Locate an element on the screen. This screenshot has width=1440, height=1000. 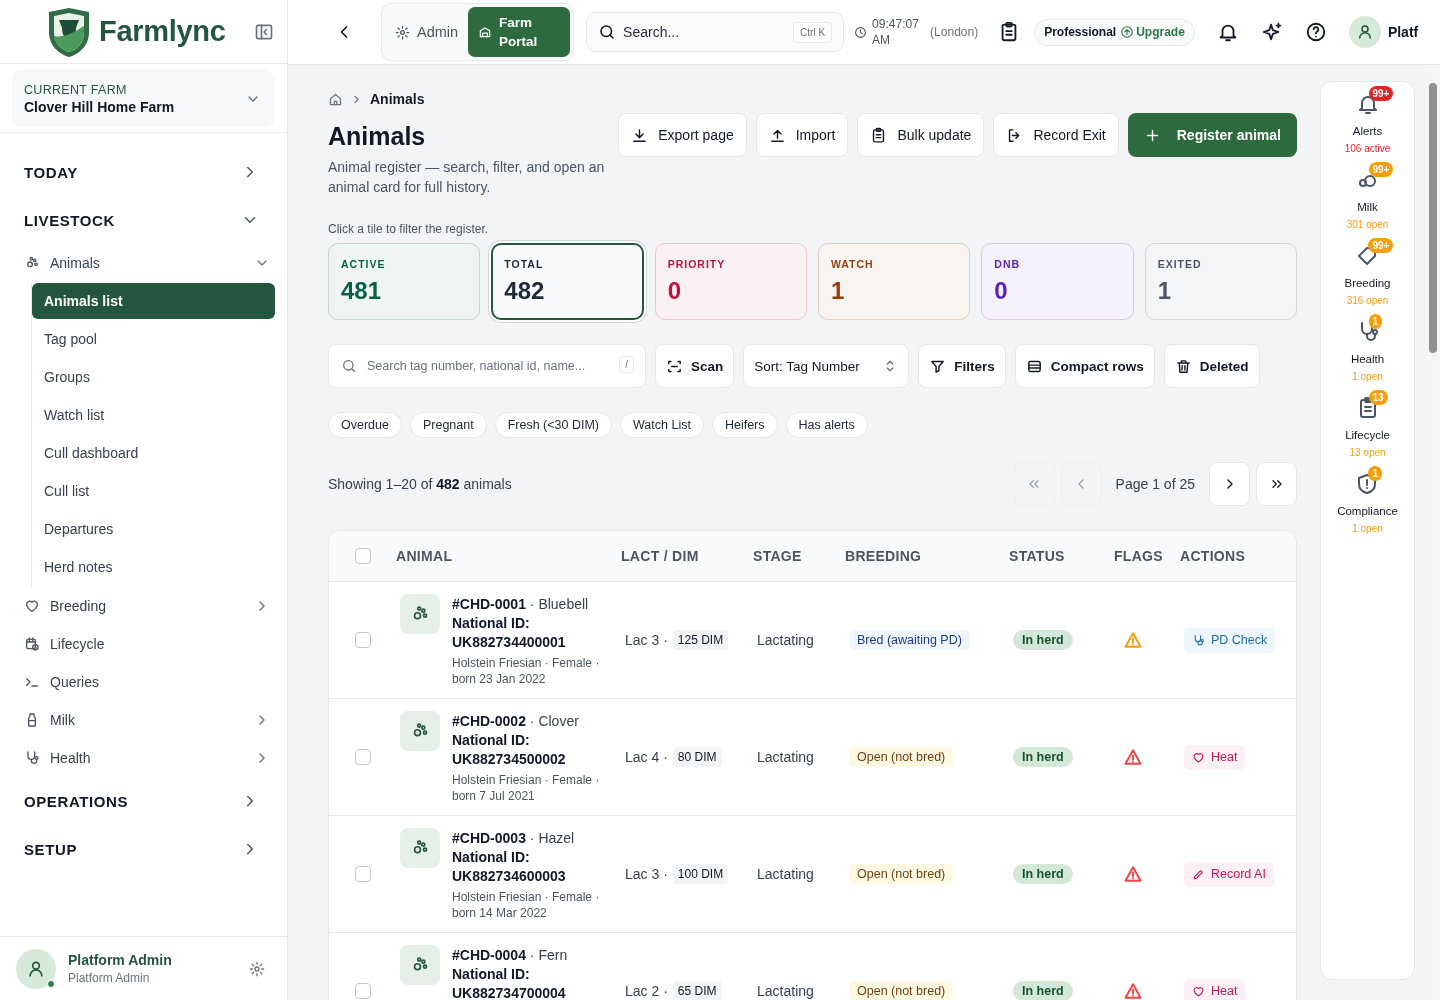
filter-chip: Overdue is located at coordinates (365, 425).